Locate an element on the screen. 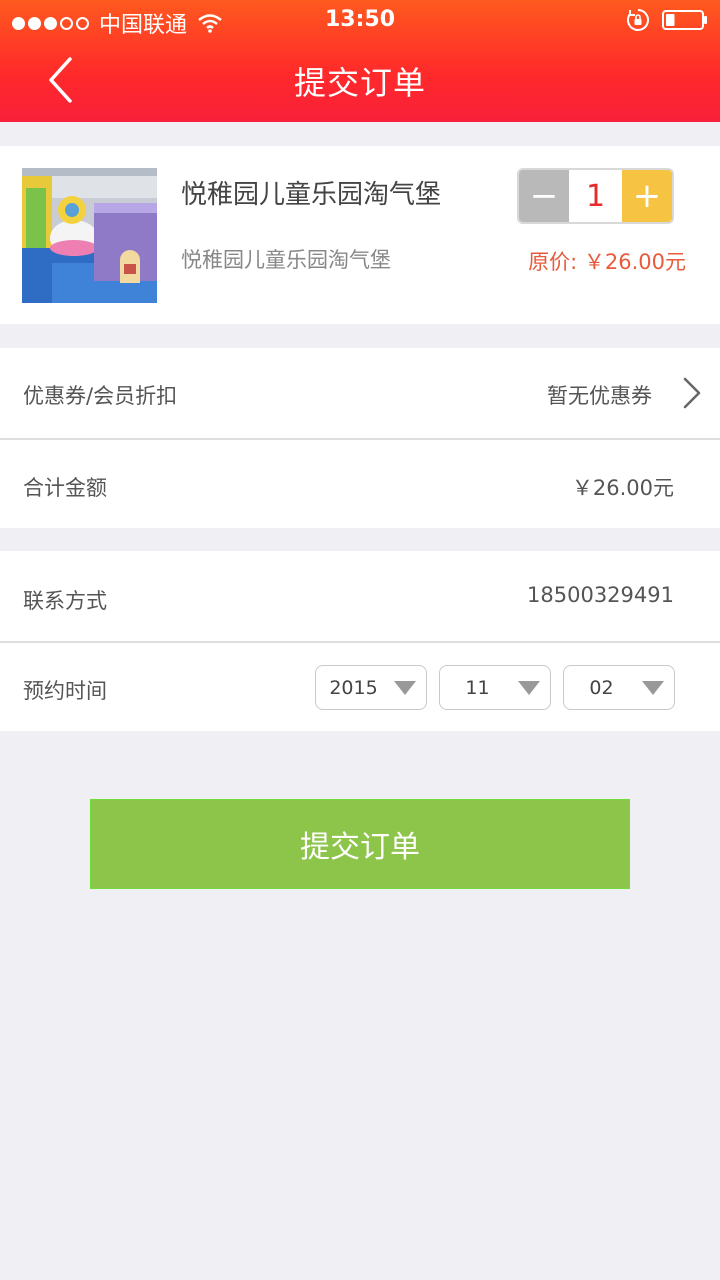  total-row: 合计金额 ￥26.00元 is located at coordinates (360, 484).